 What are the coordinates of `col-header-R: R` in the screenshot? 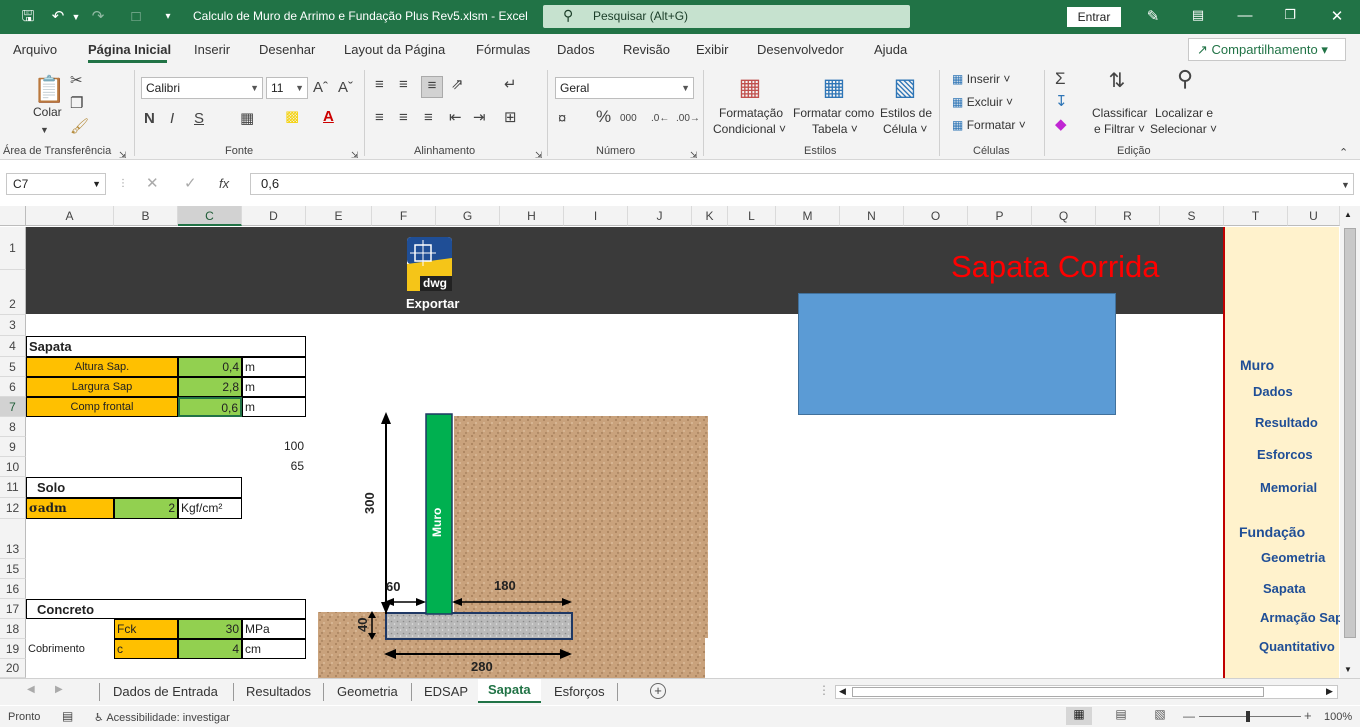 It's located at (1128, 216).